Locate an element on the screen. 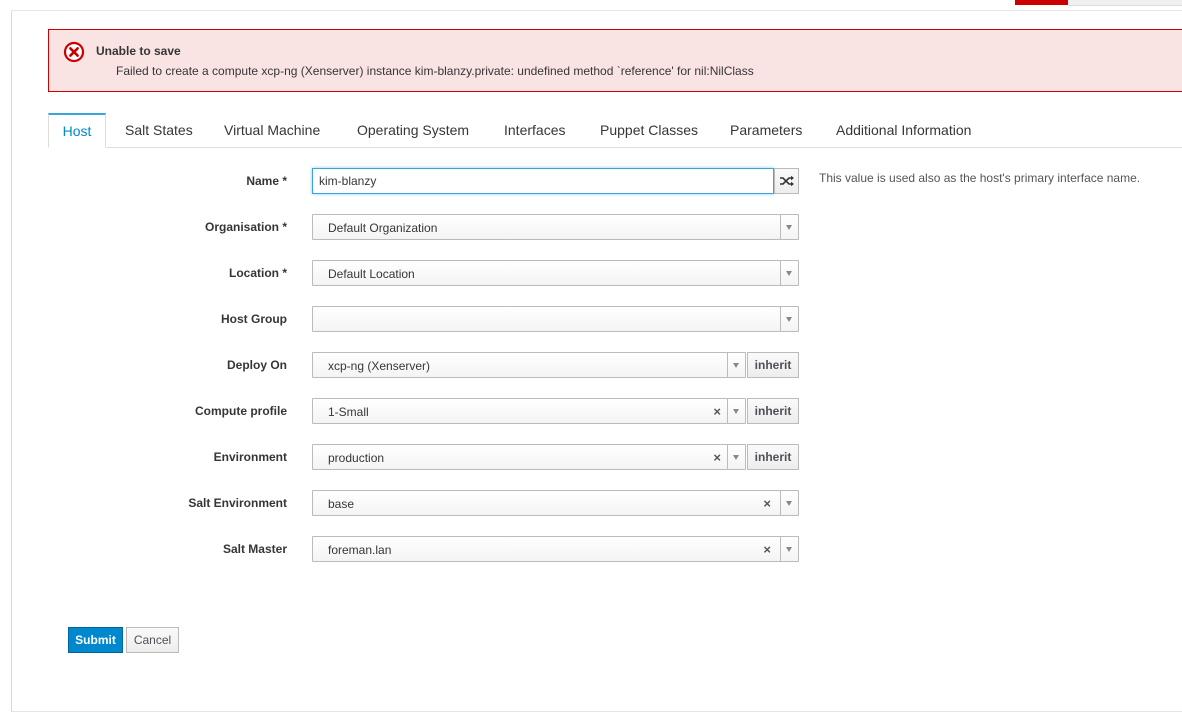  top-red-tab is located at coordinates (1041, 2).